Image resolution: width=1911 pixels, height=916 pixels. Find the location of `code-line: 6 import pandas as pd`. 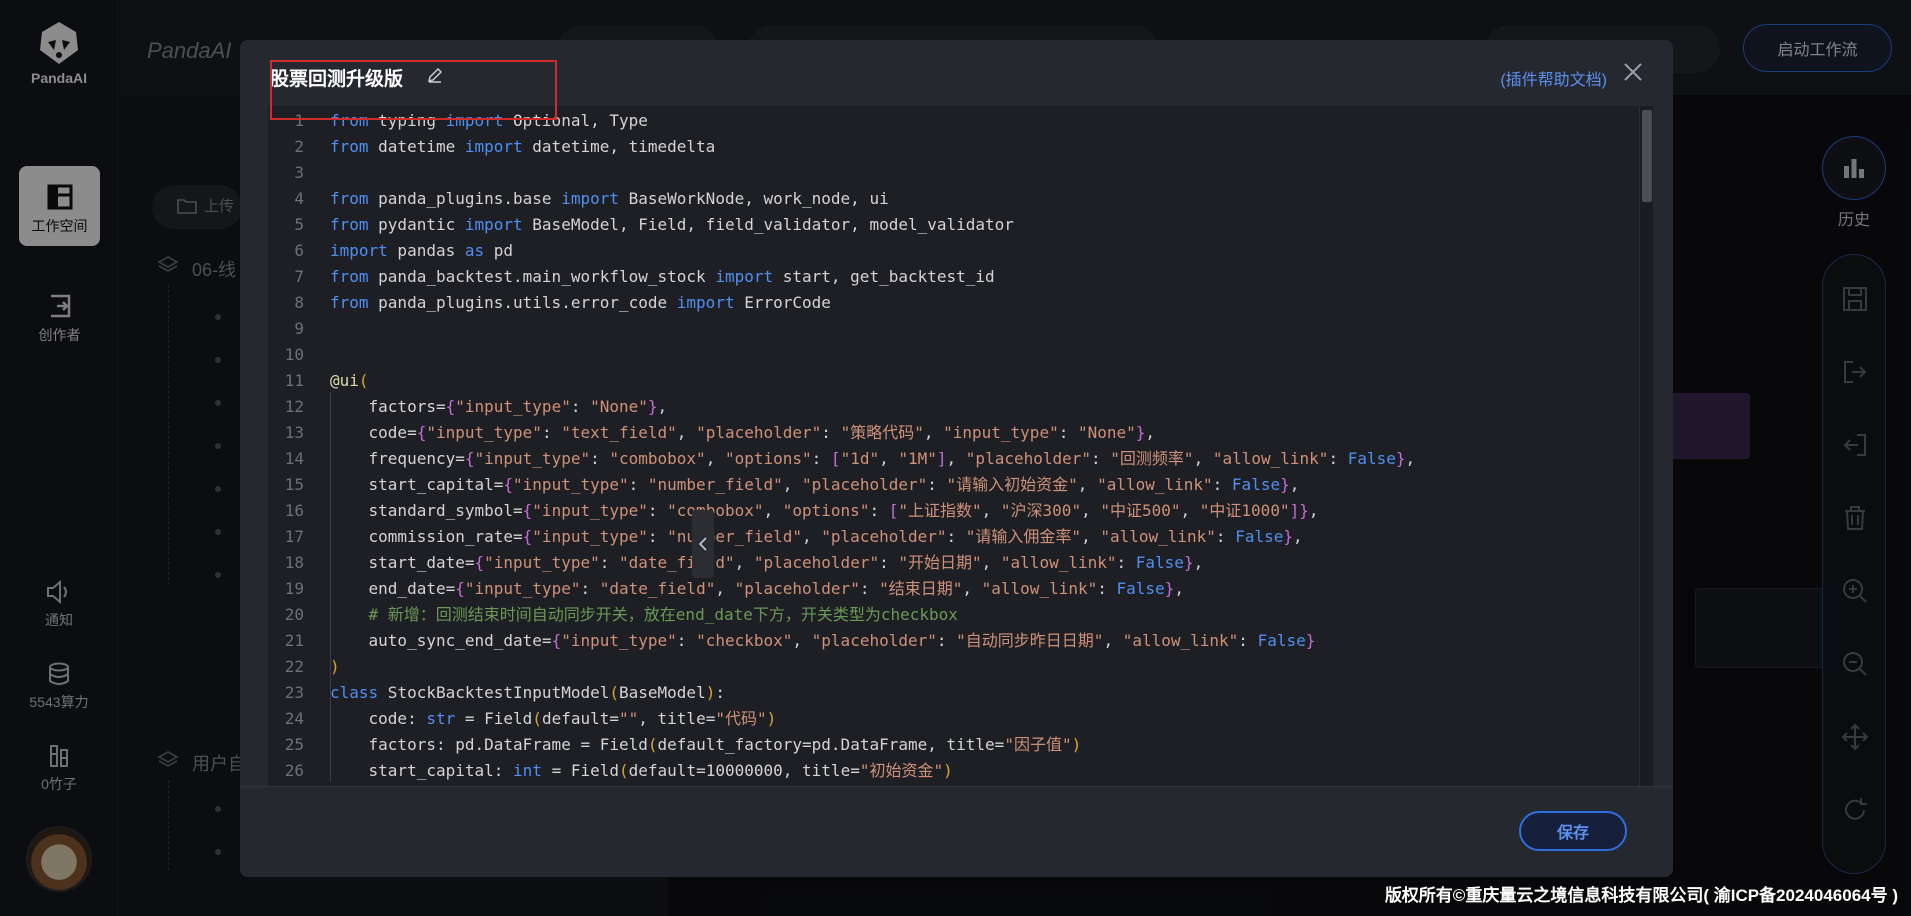

code-line: 6 import pandas as pd is located at coordinates (948, 251).